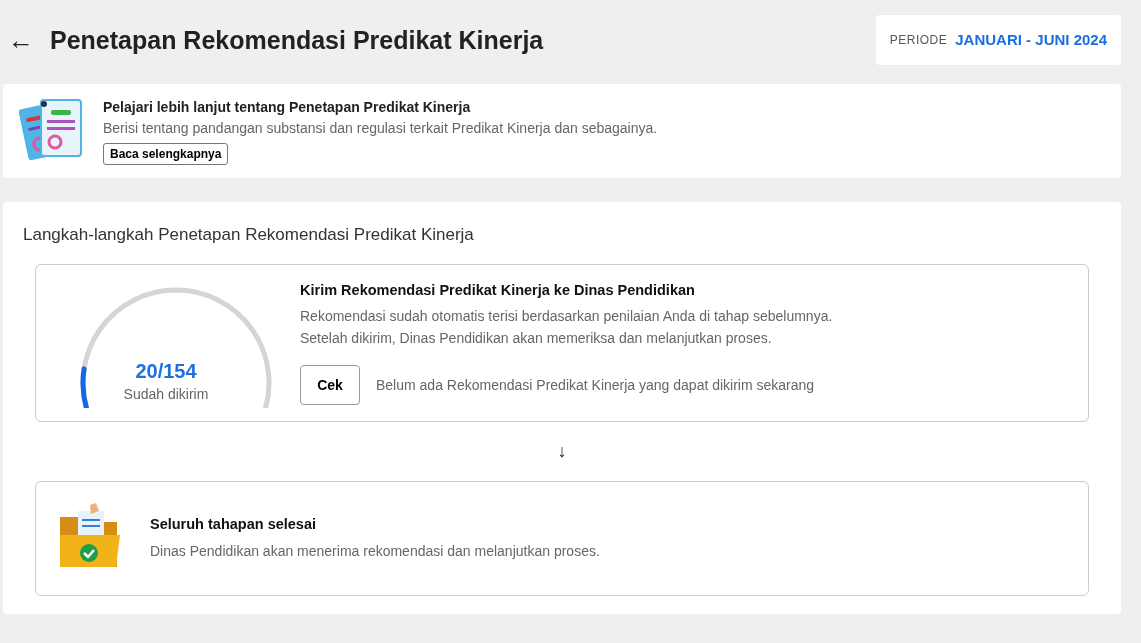 Image resolution: width=1141 pixels, height=643 pixels. Describe the element at coordinates (21, 40) in the screenshot. I see `back-icon: ←` at that location.